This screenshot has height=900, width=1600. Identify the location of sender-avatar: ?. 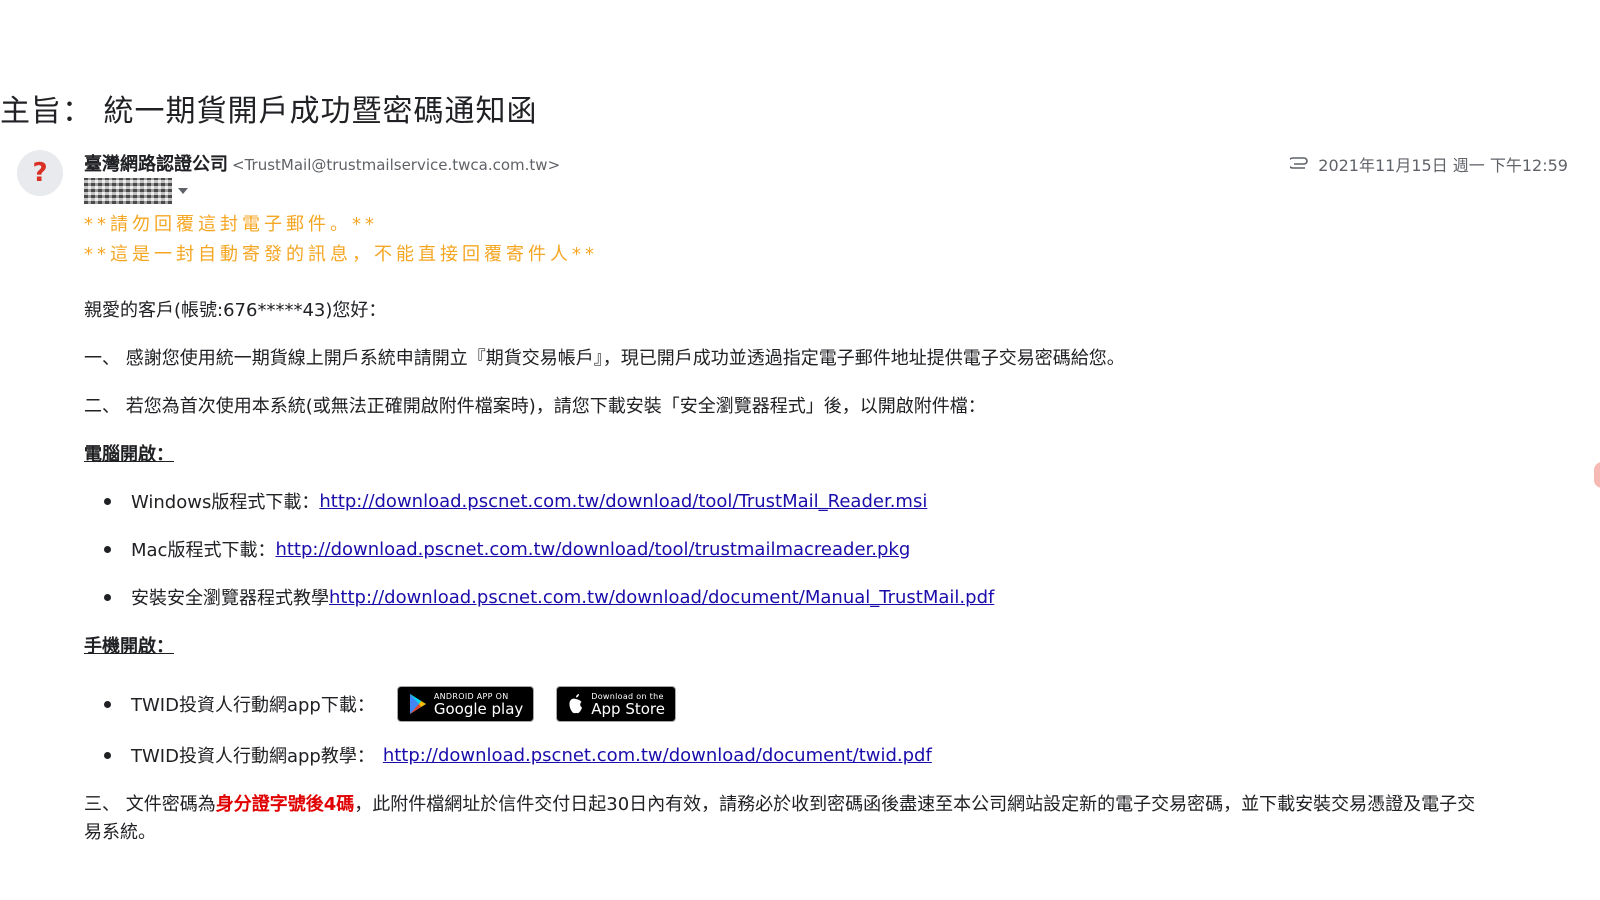
(40, 173).